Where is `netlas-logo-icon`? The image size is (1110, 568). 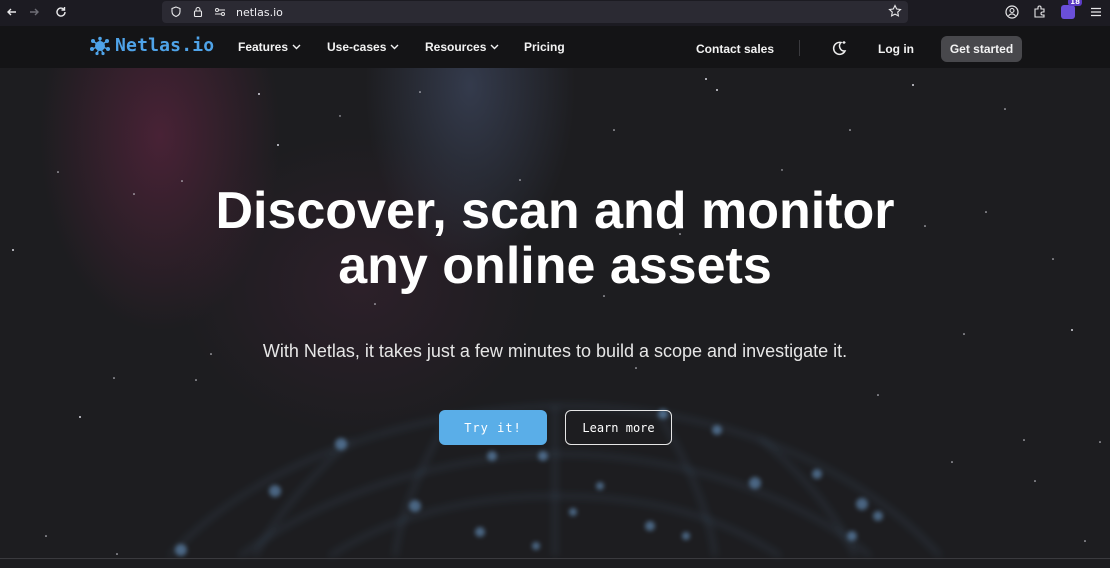
netlas-logo-icon is located at coordinates (100, 45).